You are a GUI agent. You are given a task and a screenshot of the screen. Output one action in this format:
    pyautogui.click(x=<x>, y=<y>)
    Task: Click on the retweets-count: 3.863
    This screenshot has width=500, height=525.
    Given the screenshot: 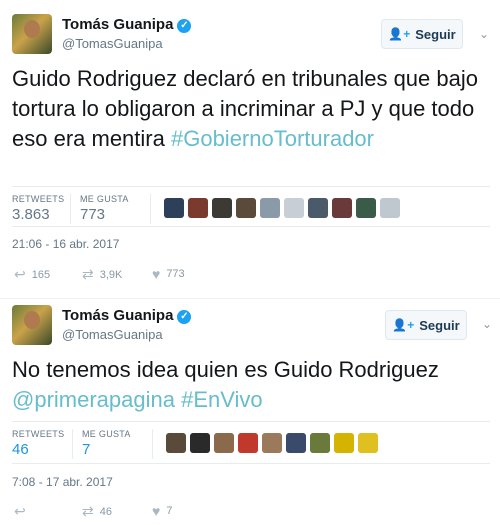 What is the action you would take?
    pyautogui.click(x=31, y=214)
    